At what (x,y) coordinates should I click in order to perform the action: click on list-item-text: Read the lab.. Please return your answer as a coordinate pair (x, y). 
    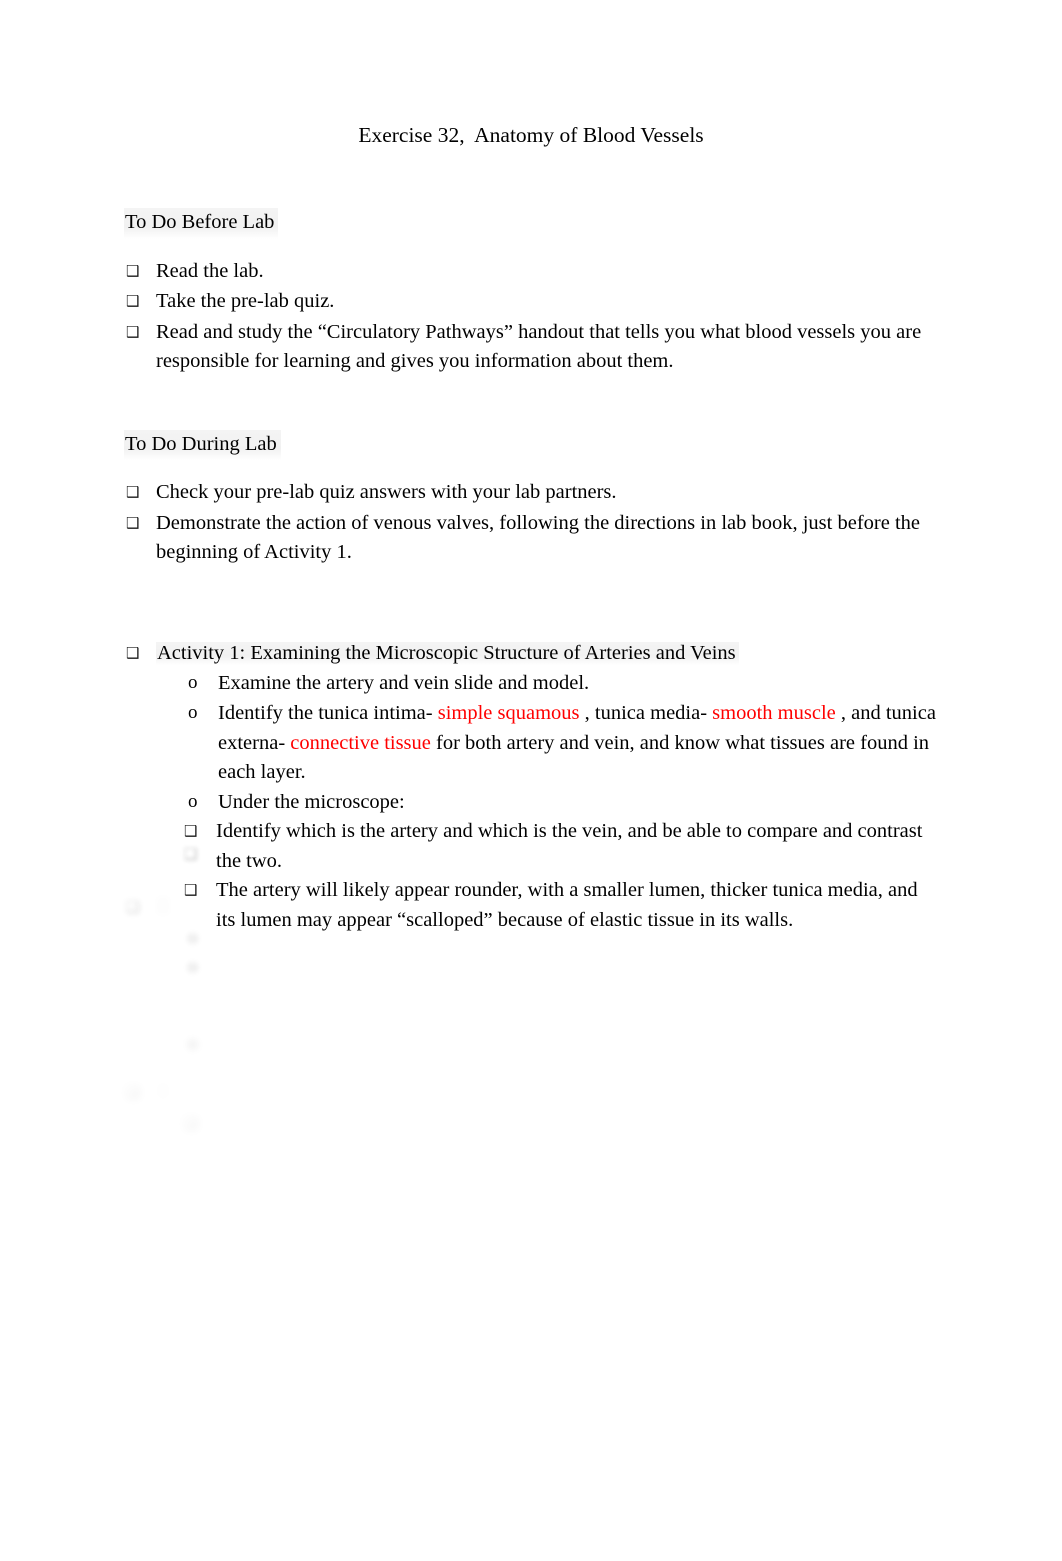
    Looking at the image, I should click on (210, 270).